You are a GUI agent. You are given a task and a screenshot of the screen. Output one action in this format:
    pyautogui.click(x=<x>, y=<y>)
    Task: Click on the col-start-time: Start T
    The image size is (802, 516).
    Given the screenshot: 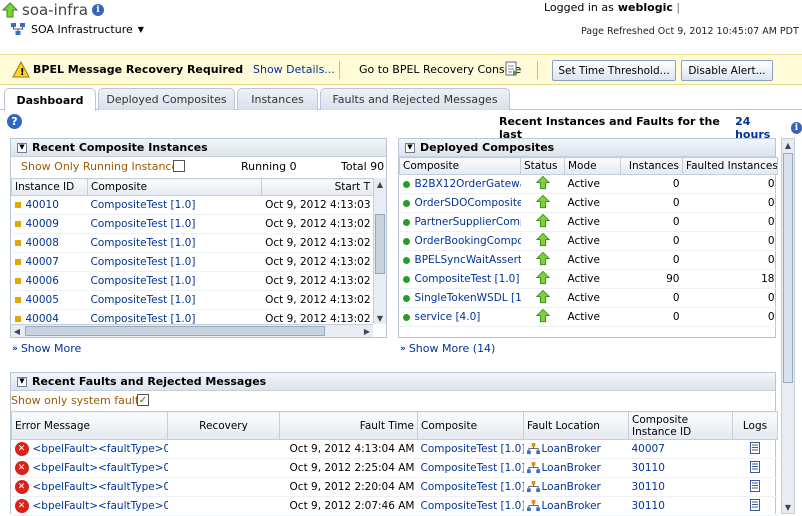 What is the action you would take?
    pyautogui.click(x=317, y=187)
    